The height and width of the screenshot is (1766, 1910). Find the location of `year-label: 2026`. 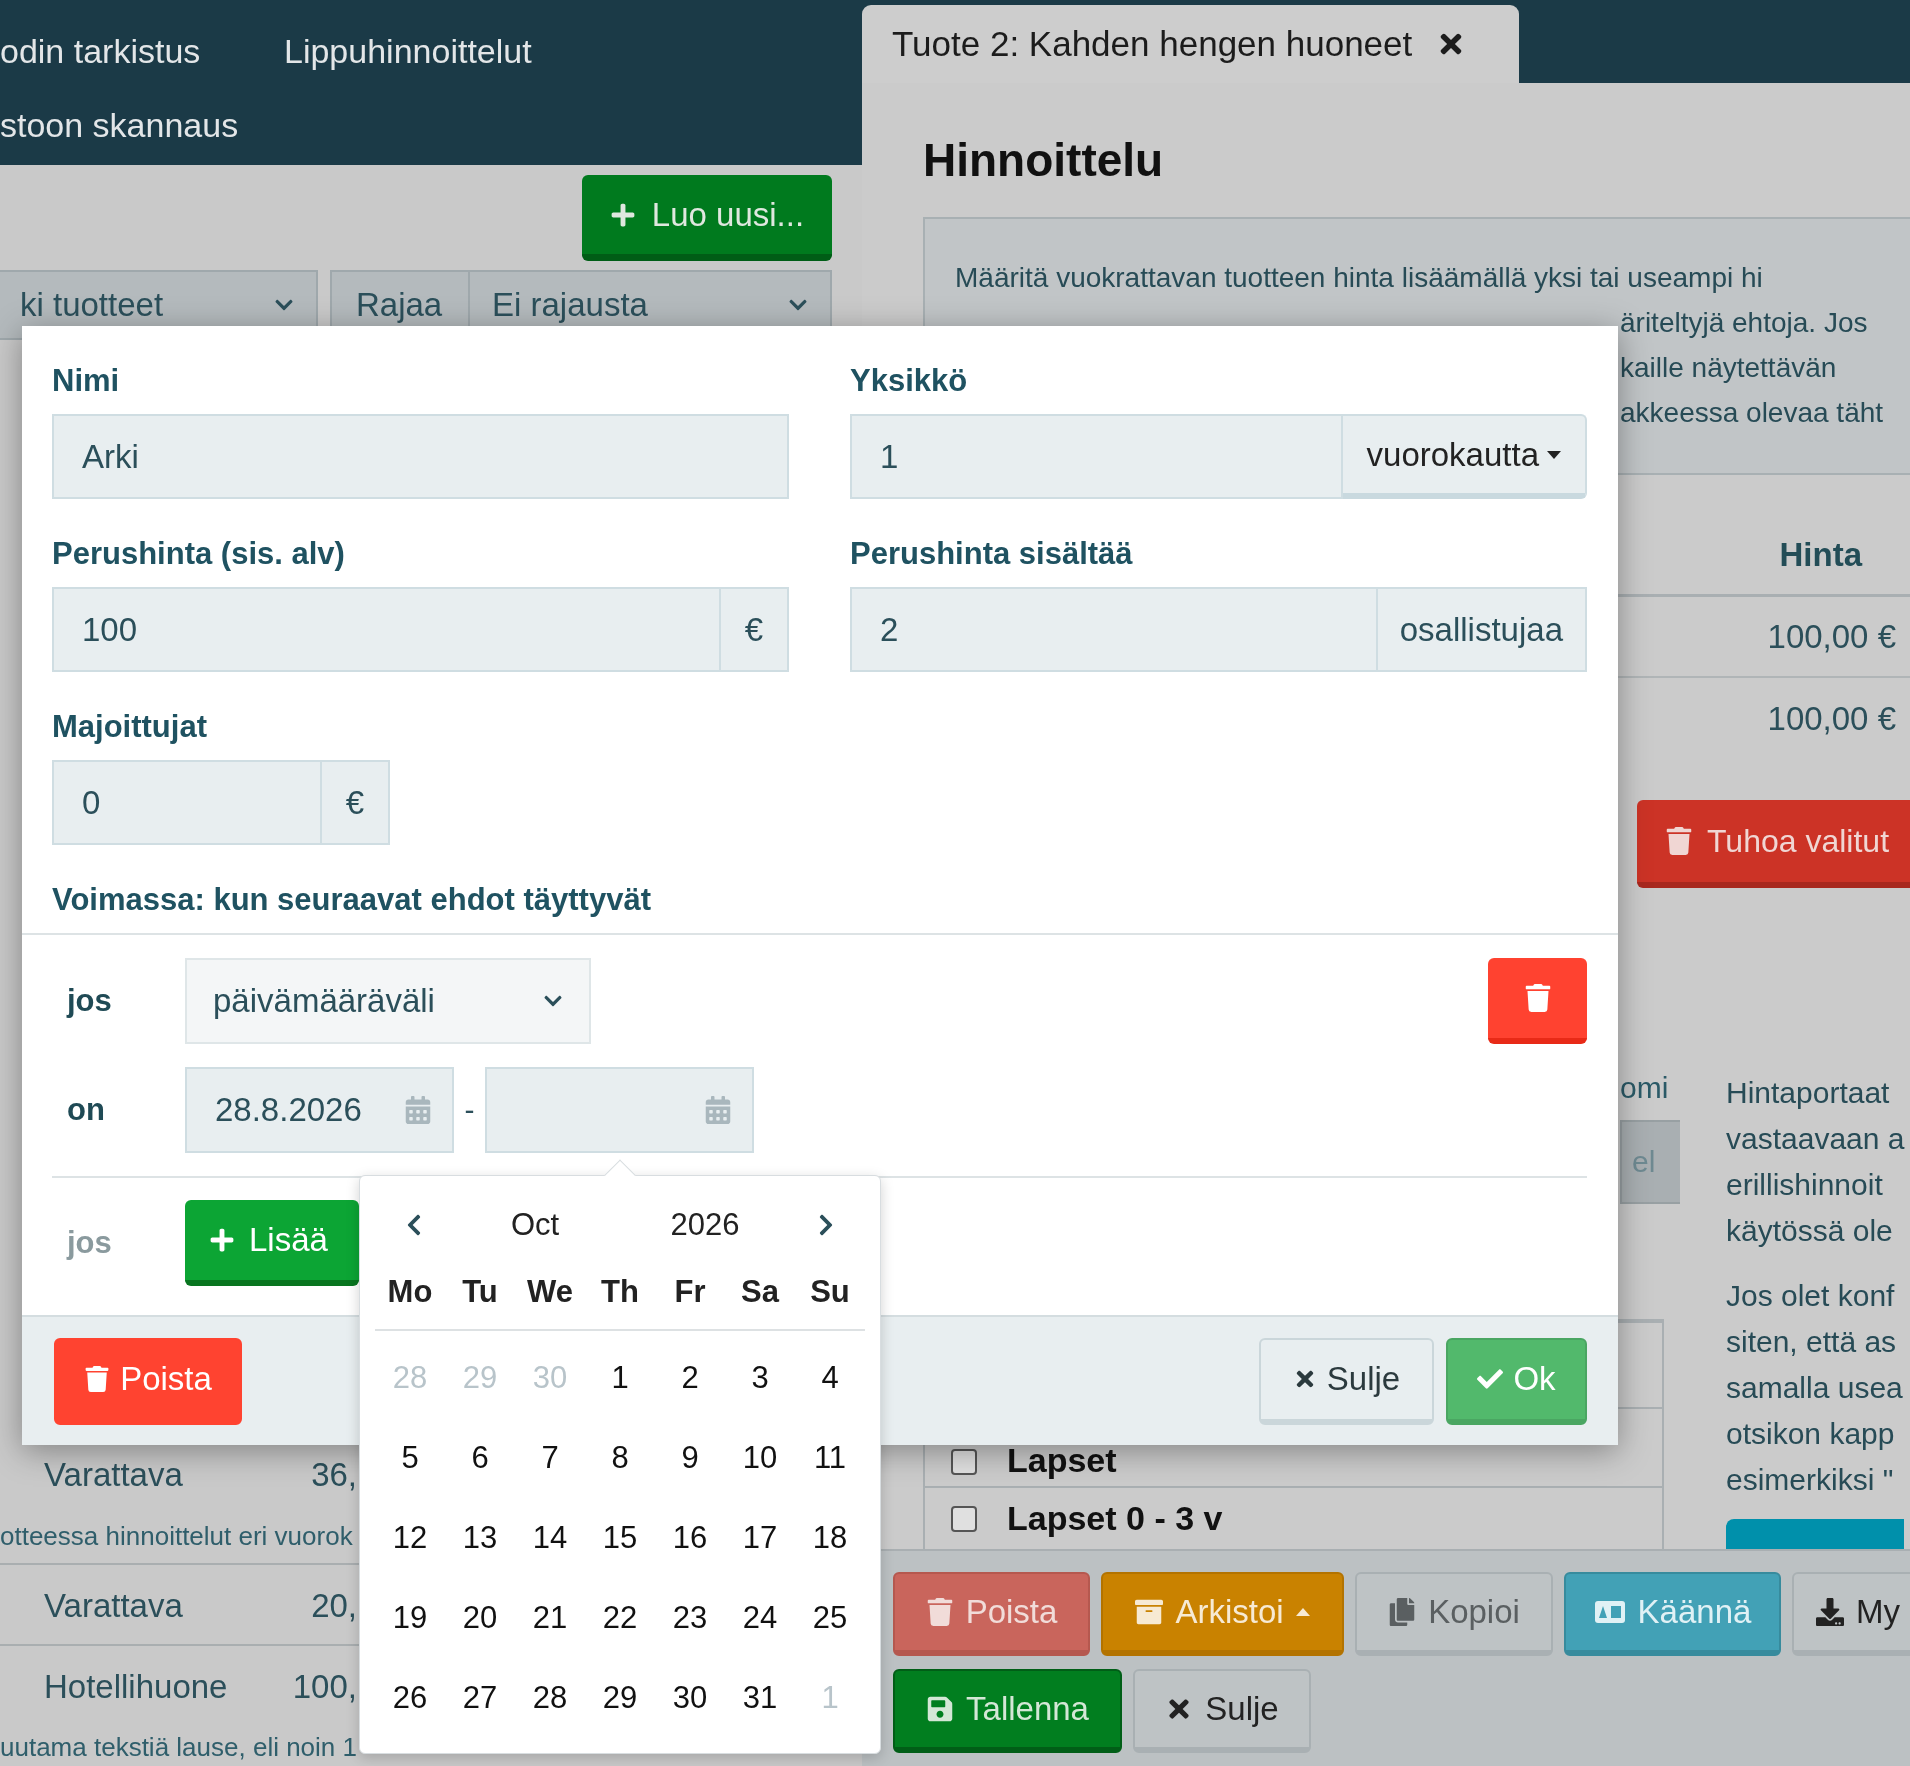

year-label: 2026 is located at coordinates (705, 1225).